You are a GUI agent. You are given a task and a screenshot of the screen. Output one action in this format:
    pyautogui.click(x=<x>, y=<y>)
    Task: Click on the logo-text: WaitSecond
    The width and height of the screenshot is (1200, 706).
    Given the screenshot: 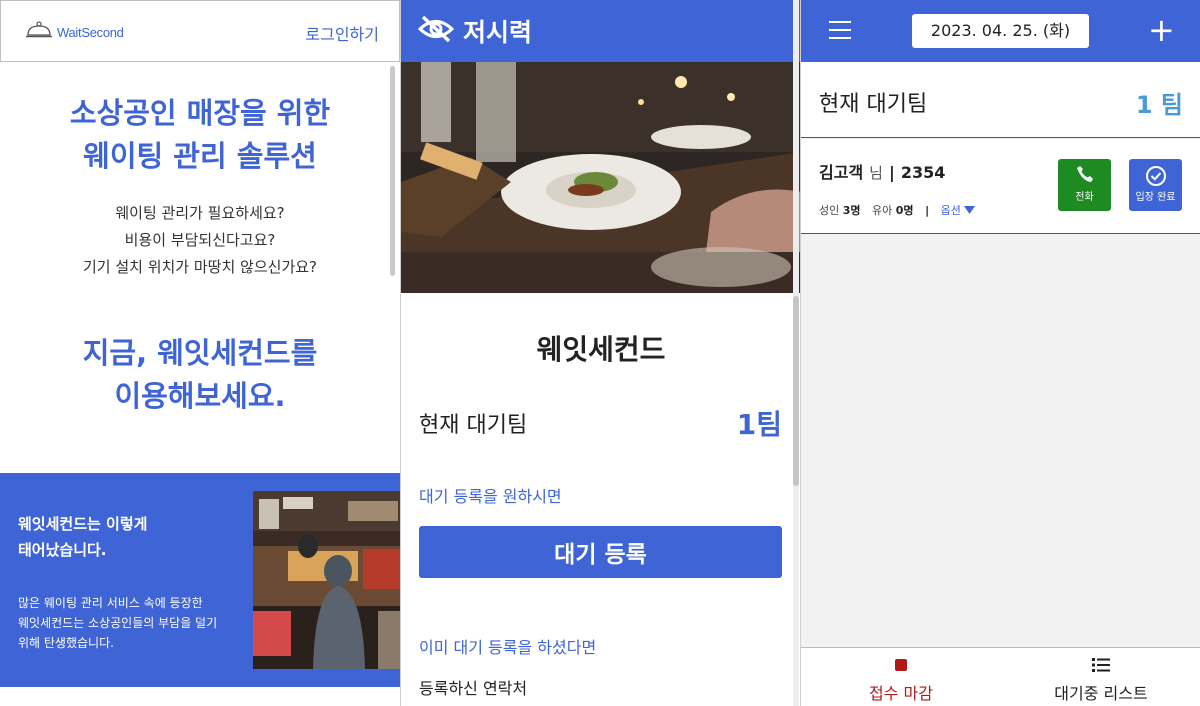 What is the action you would take?
    pyautogui.click(x=90, y=32)
    